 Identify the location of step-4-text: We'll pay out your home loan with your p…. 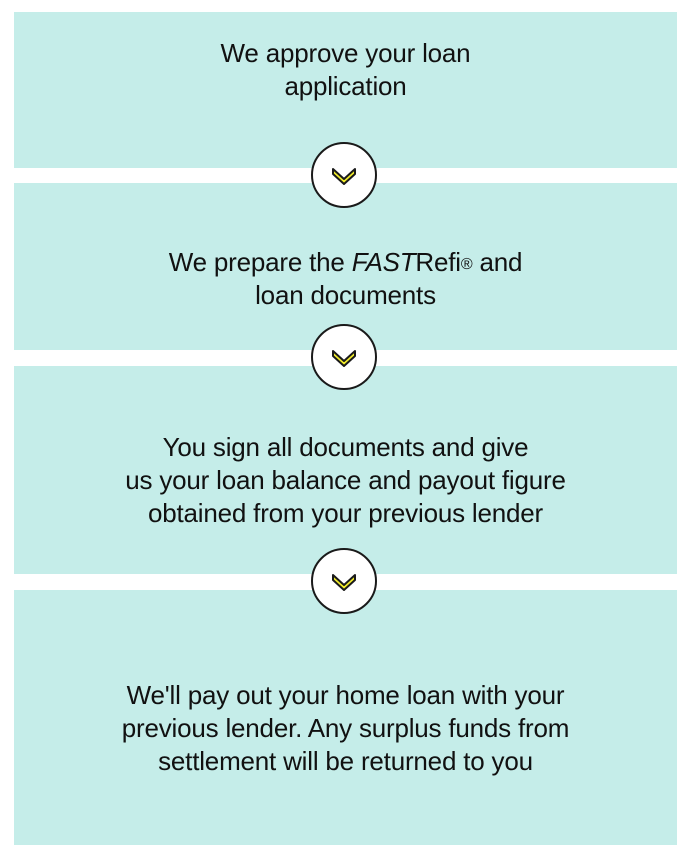
(345, 728).